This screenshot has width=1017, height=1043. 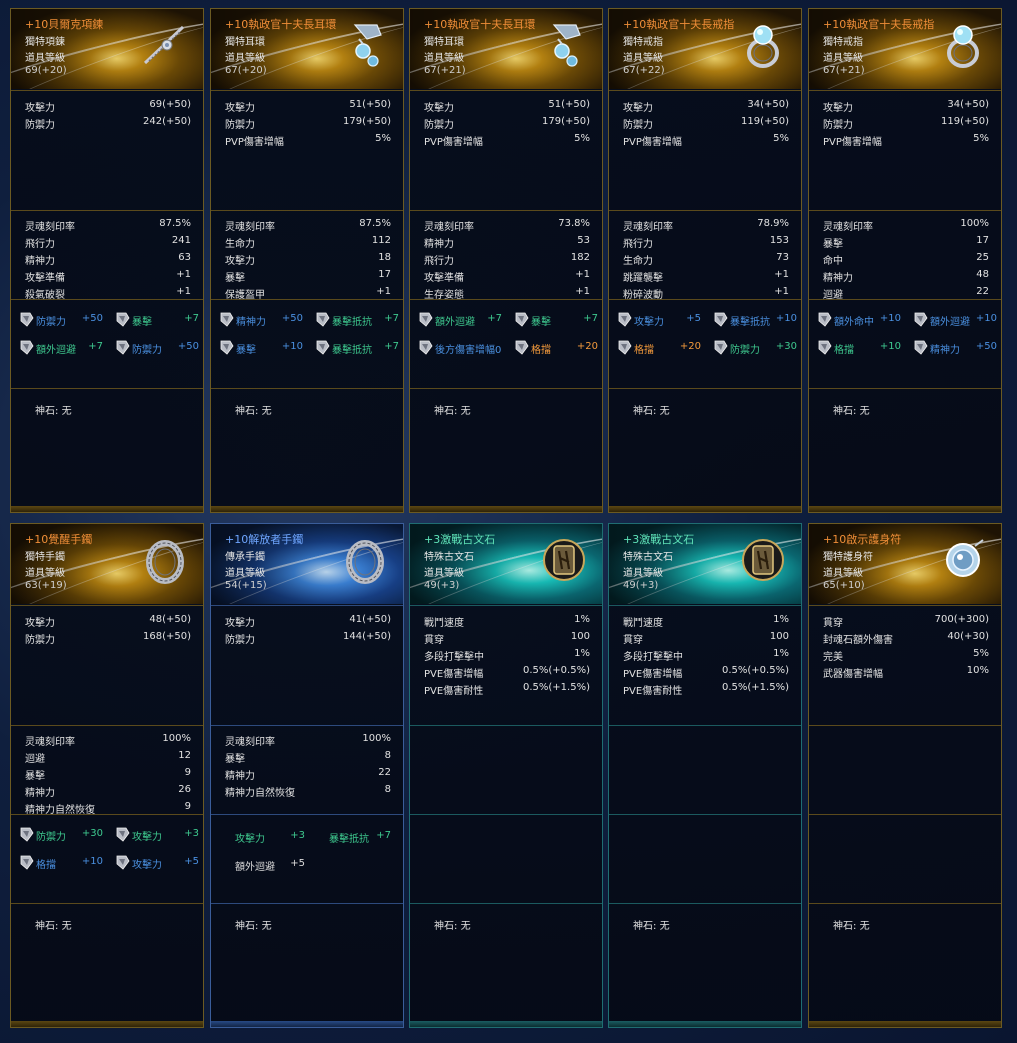 I want to click on item-type: 獨特戒指, so click(x=843, y=42).